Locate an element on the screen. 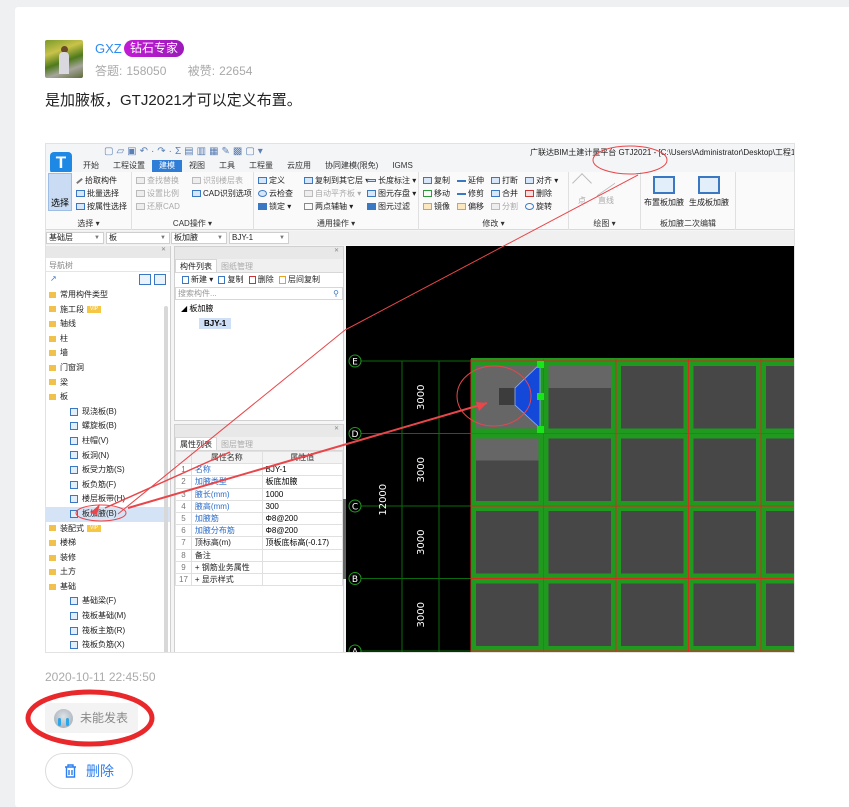  tab-properties: 属性列表 is located at coordinates (196, 443).